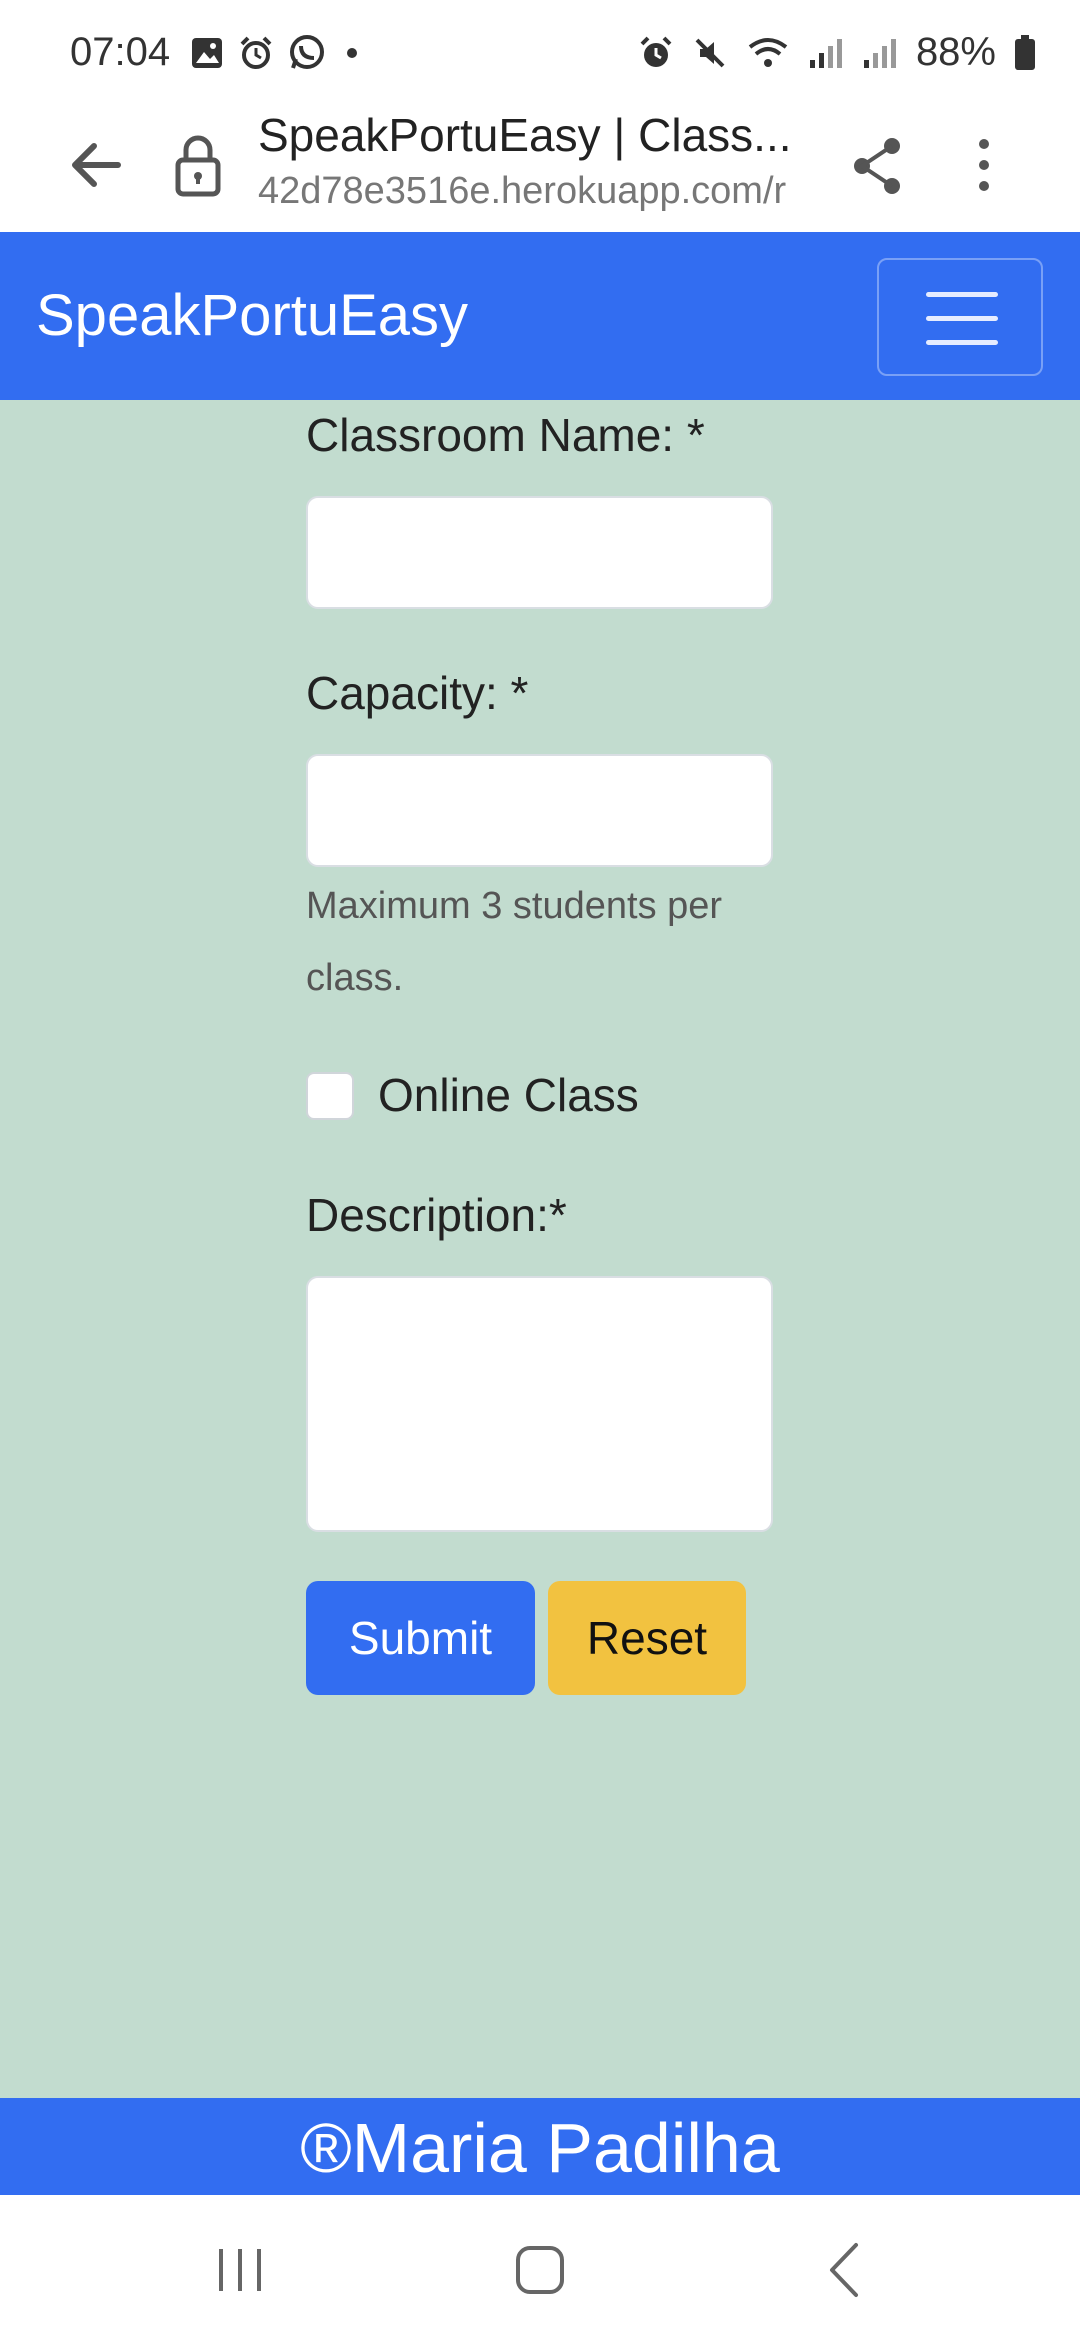  What do you see at coordinates (420, 1638) in the screenshot?
I see `submit-button: Submit` at bounding box center [420, 1638].